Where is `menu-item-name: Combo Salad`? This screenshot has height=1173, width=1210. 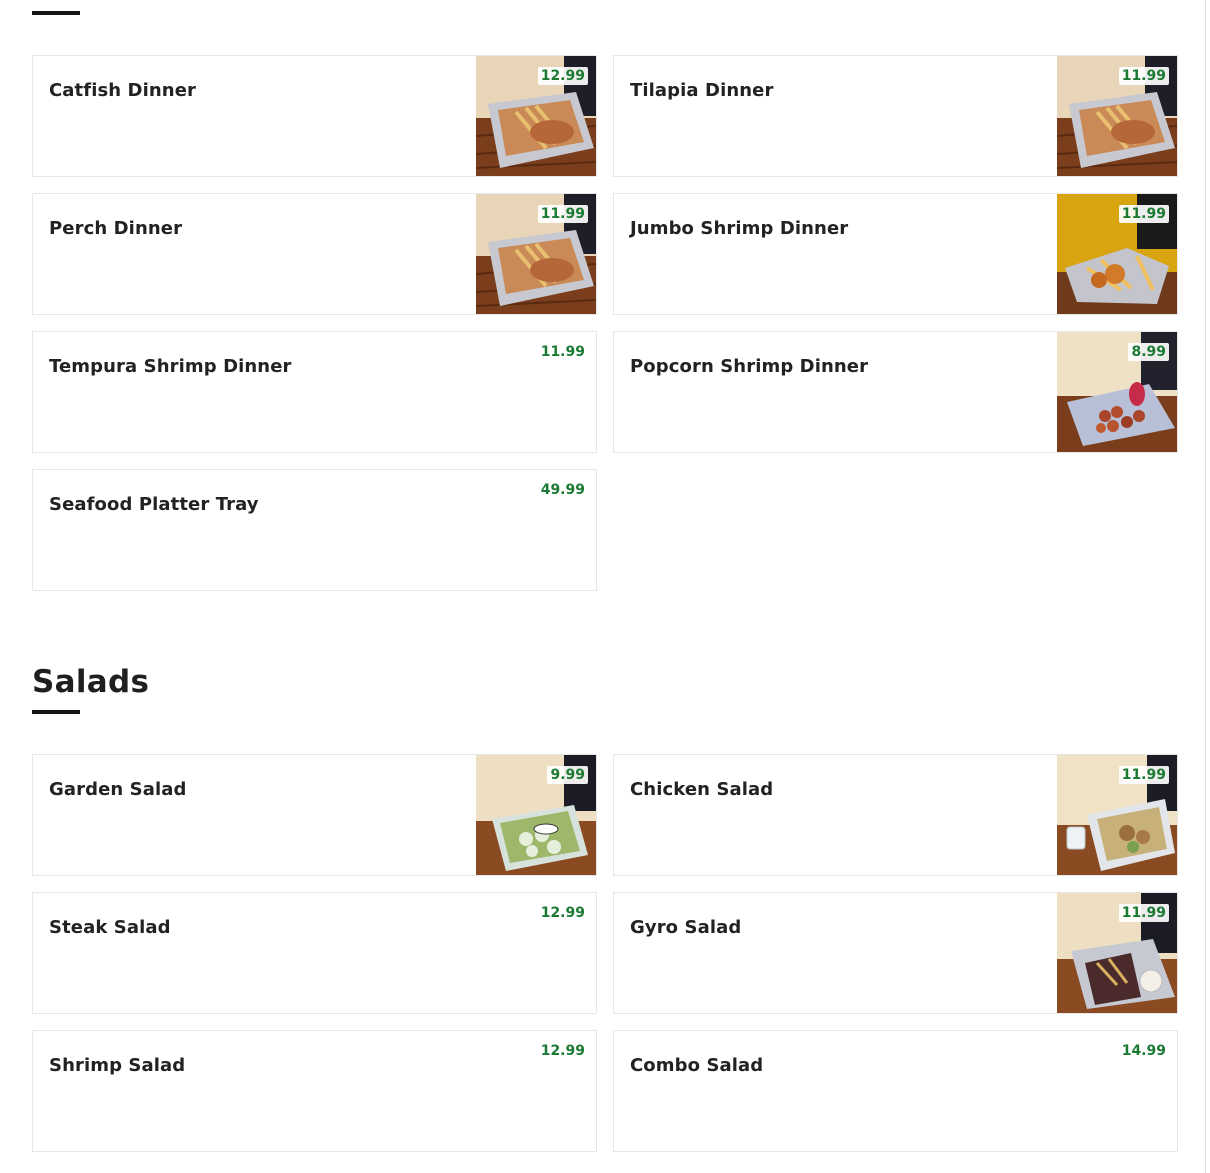
menu-item-name: Combo Salad is located at coordinates (697, 1065).